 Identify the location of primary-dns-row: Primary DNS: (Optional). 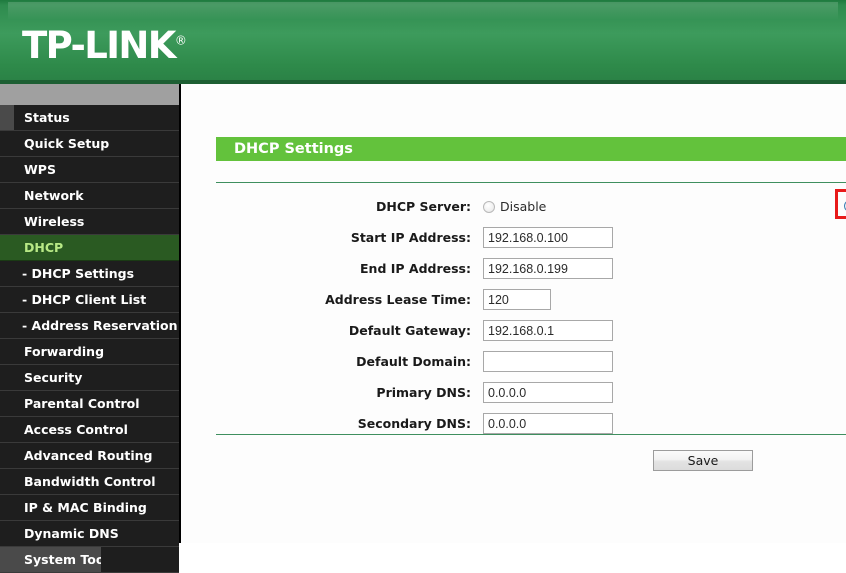
(514, 395).